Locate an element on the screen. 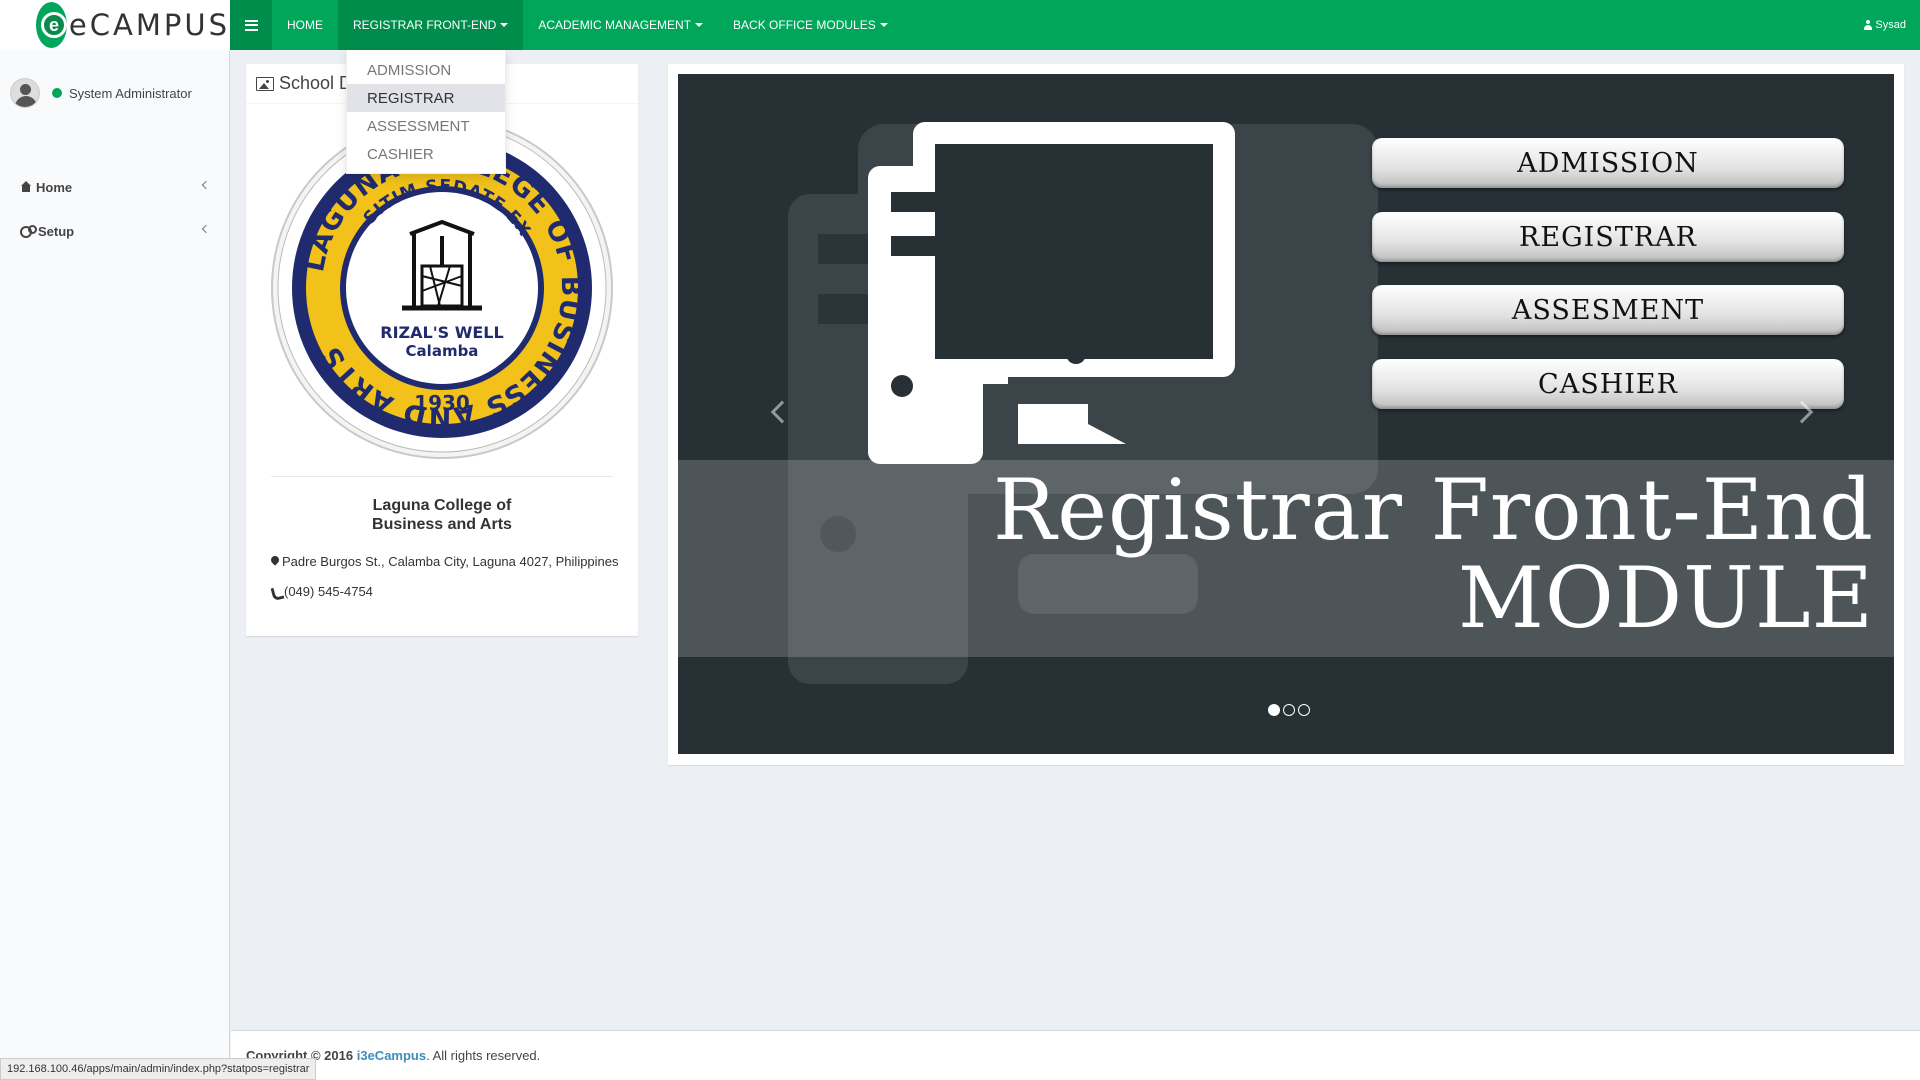 The image size is (1920, 1080). logo-mark-icon: e is located at coordinates (51, 25).